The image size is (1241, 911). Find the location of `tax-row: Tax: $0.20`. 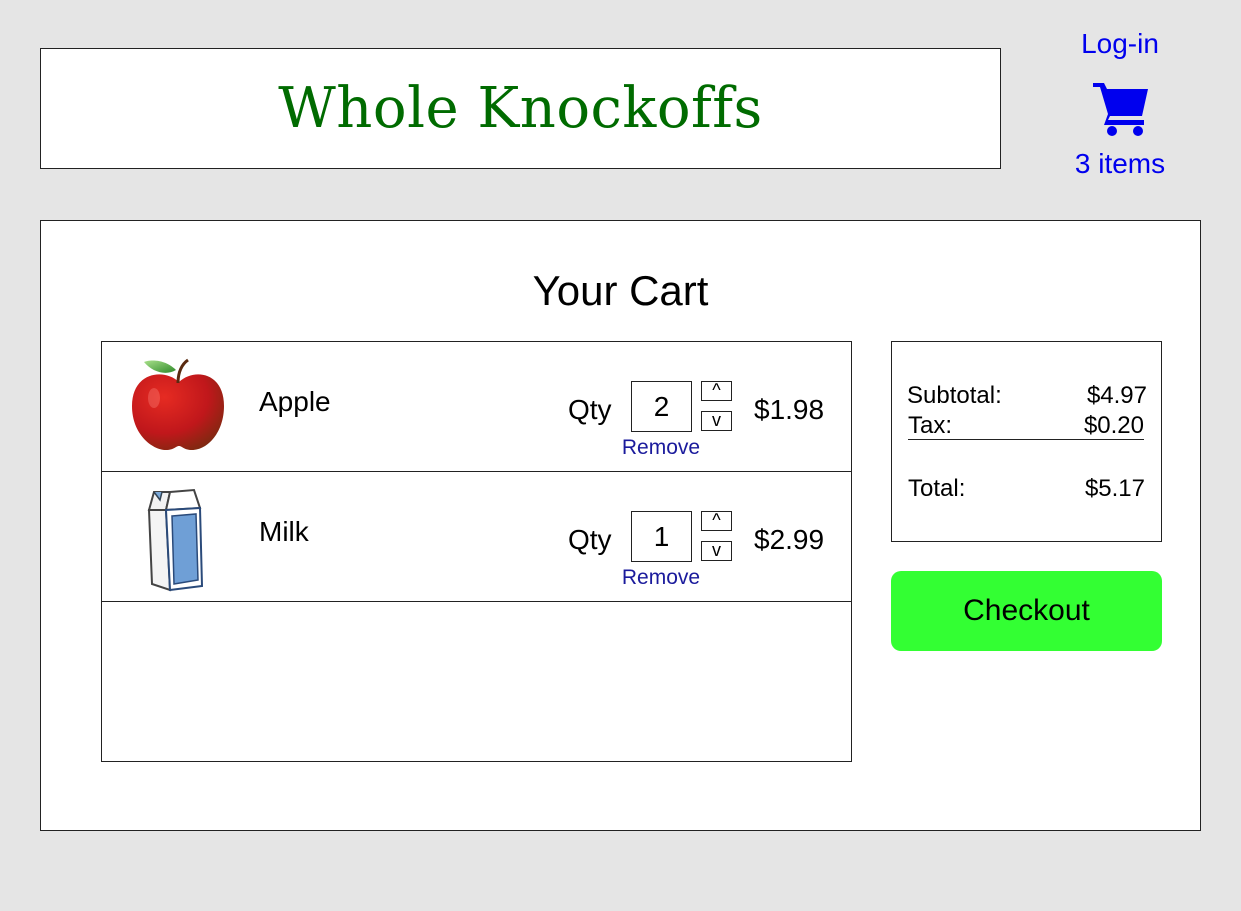

tax-row: Tax: $0.20 is located at coordinates (1026, 426).